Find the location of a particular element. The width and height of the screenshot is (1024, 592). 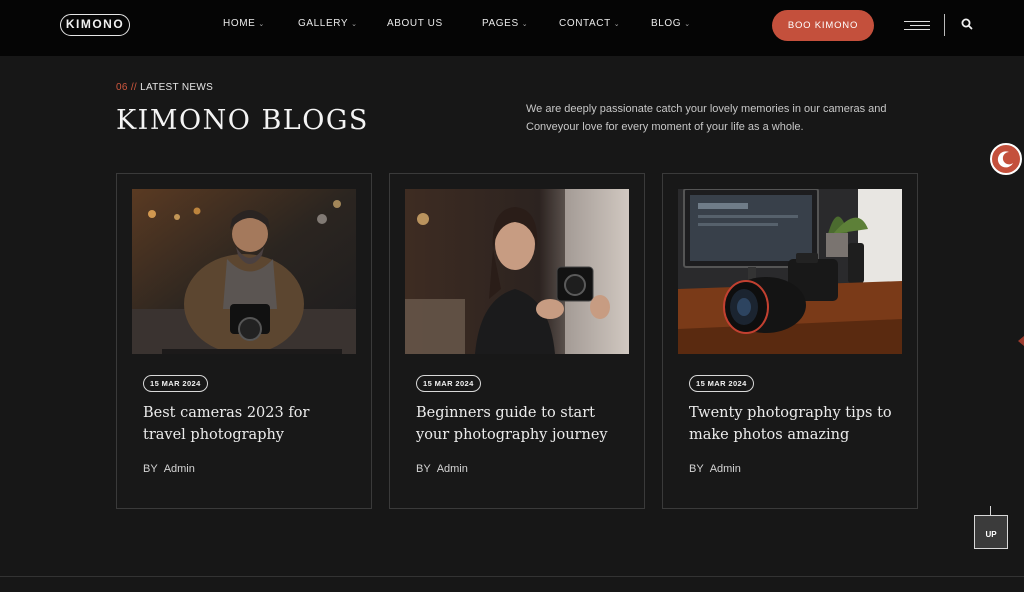

nav-gallery: GALLERY ⌄ is located at coordinates (328, 23).